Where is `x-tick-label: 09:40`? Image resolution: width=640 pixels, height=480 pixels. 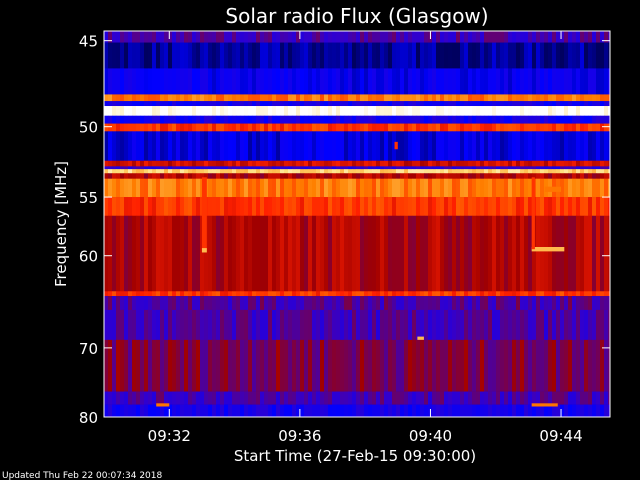 x-tick-label: 09:40 is located at coordinates (430, 436).